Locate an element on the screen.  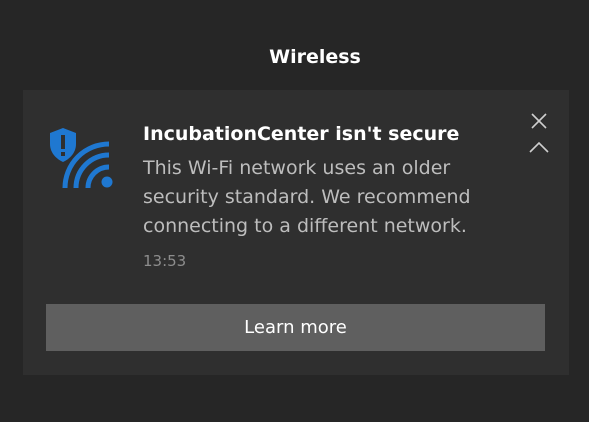
close-button is located at coordinates (539, 121).